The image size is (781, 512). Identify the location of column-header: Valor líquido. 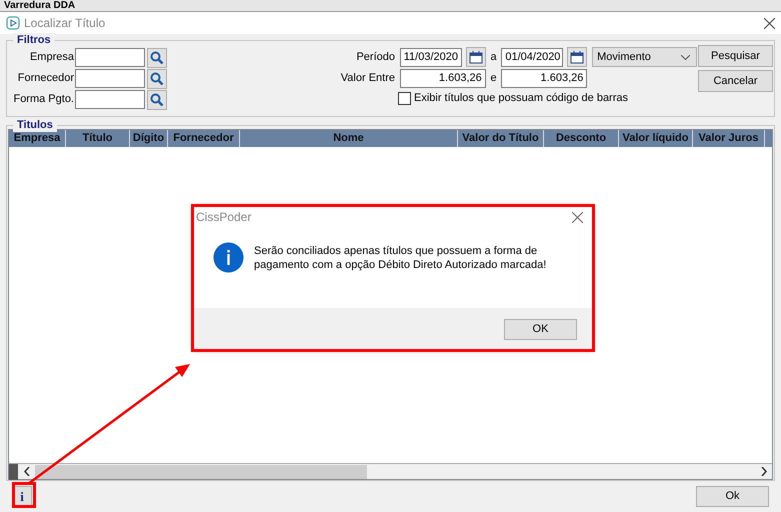
(656, 138).